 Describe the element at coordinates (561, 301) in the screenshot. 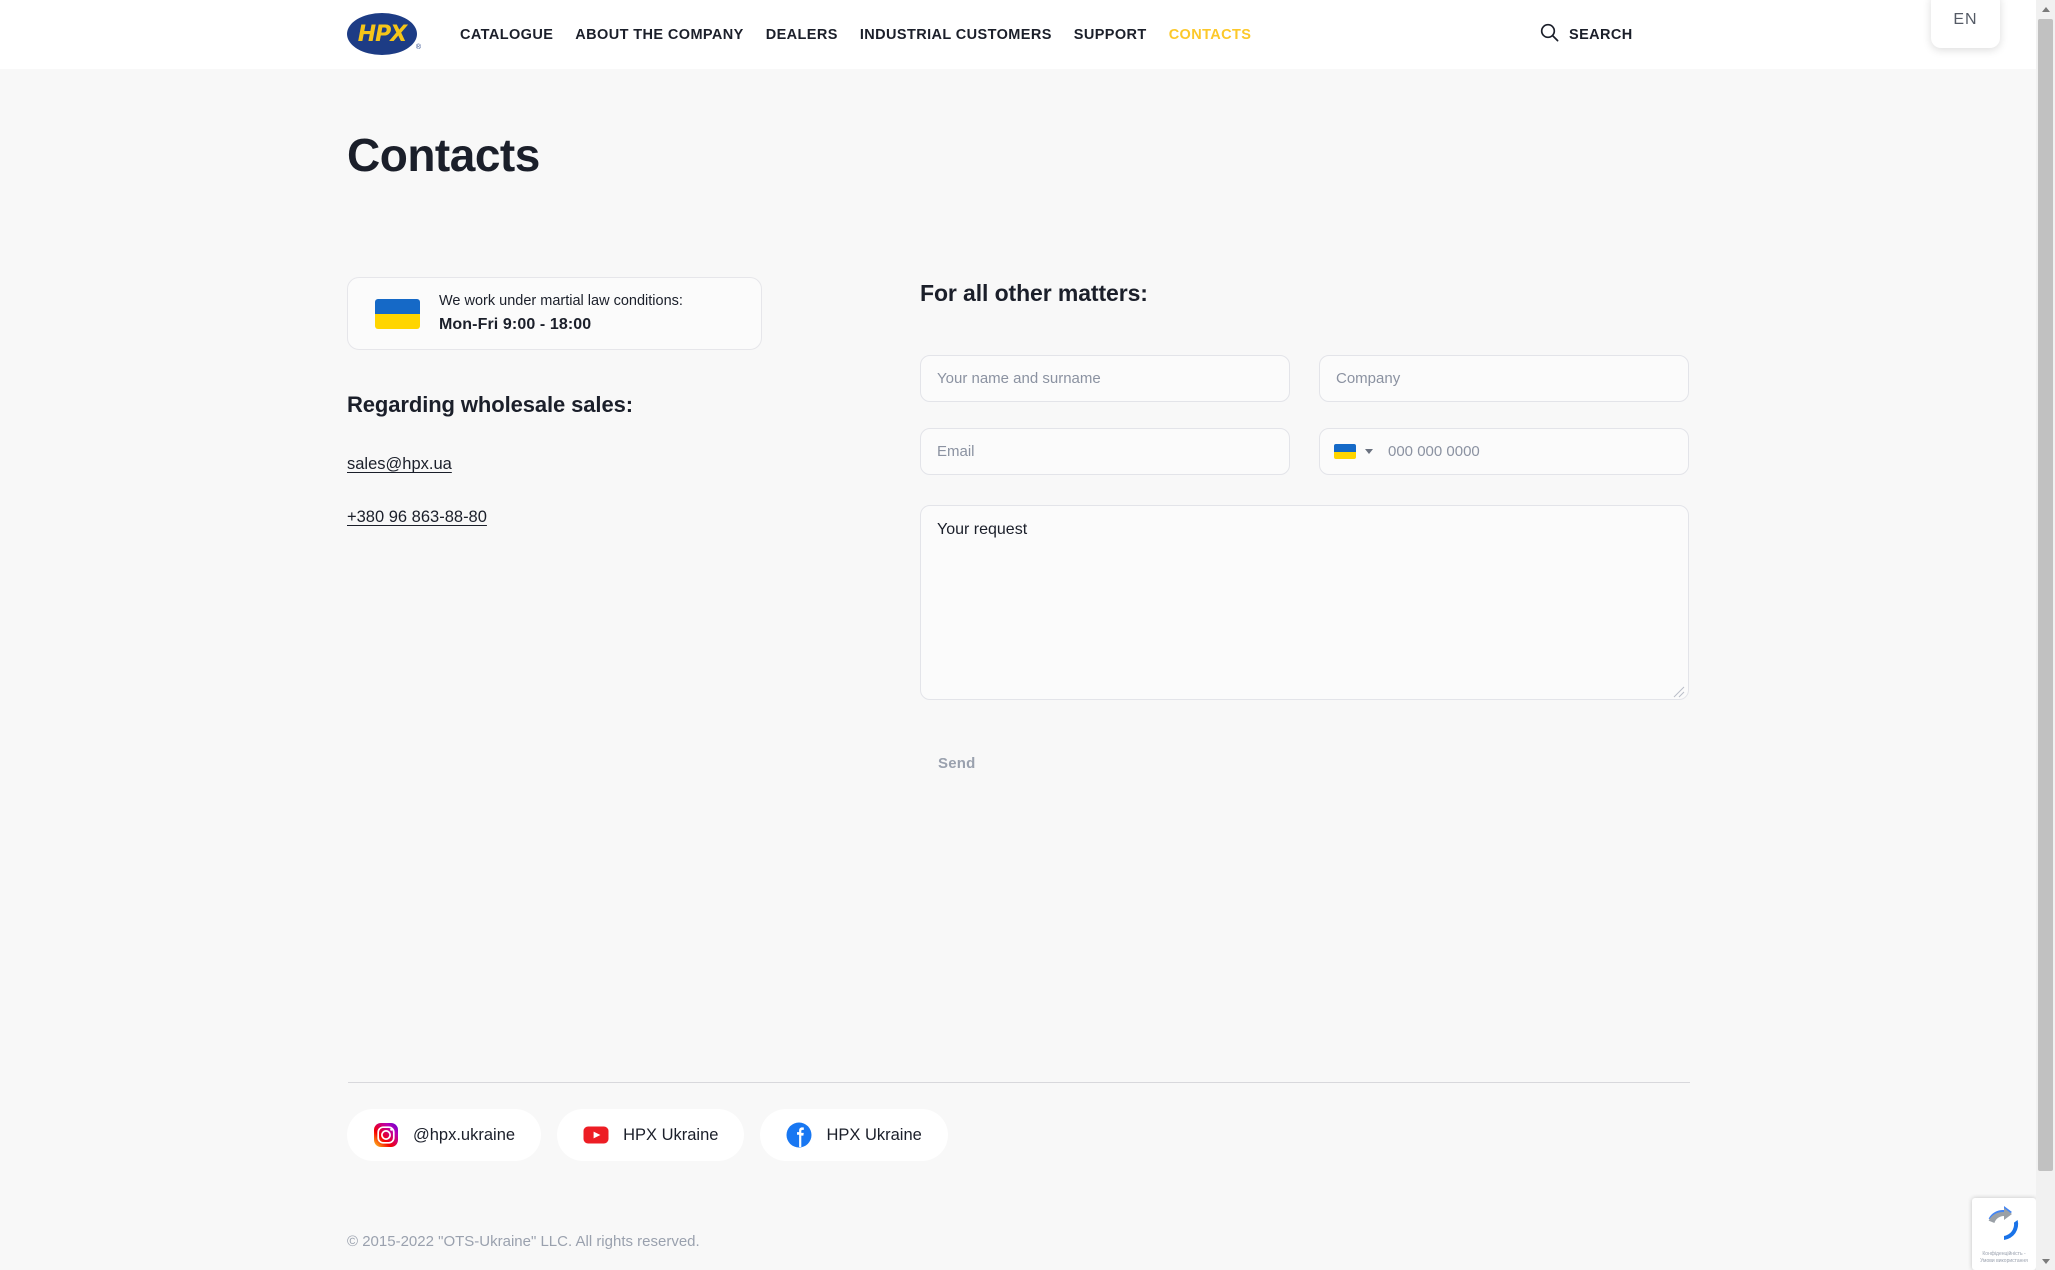

I see `martial-law-line-1: We work under martial law conditions:` at that location.